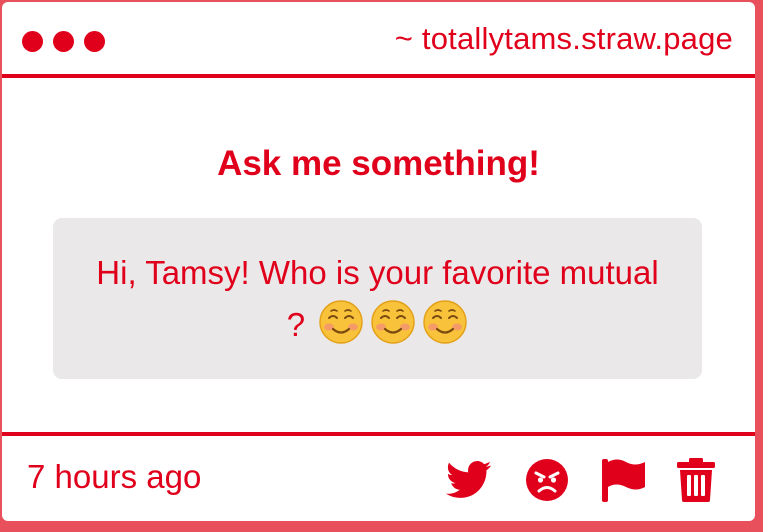 This screenshot has width=763, height=532. I want to click on report-button, so click(623, 480).